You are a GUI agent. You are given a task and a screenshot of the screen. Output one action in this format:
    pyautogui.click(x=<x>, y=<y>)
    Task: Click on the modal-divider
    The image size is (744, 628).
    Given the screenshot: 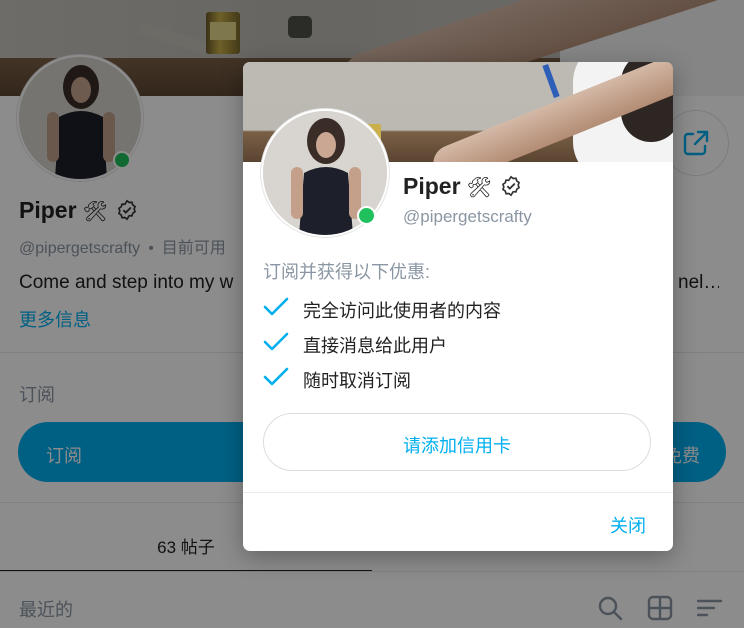 What is the action you would take?
    pyautogui.click(x=458, y=492)
    